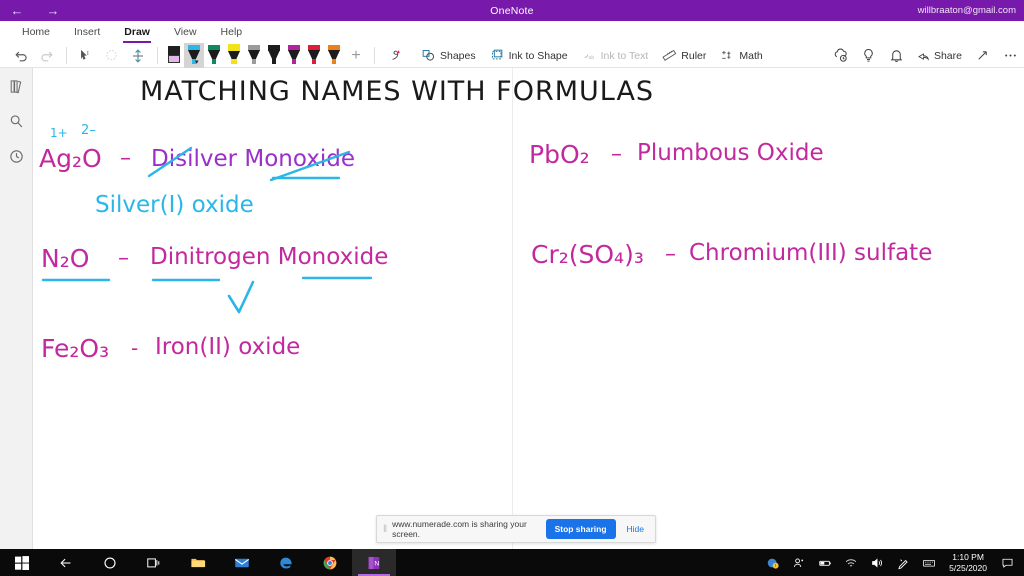 This screenshot has width=1024, height=576. I want to click on svg-text: N, so click(376, 563).